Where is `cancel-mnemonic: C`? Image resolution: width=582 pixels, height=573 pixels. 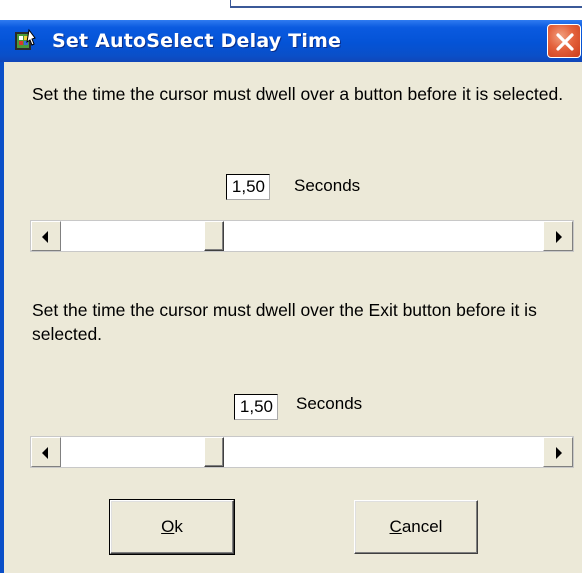
cancel-mnemonic: C is located at coordinates (395, 526).